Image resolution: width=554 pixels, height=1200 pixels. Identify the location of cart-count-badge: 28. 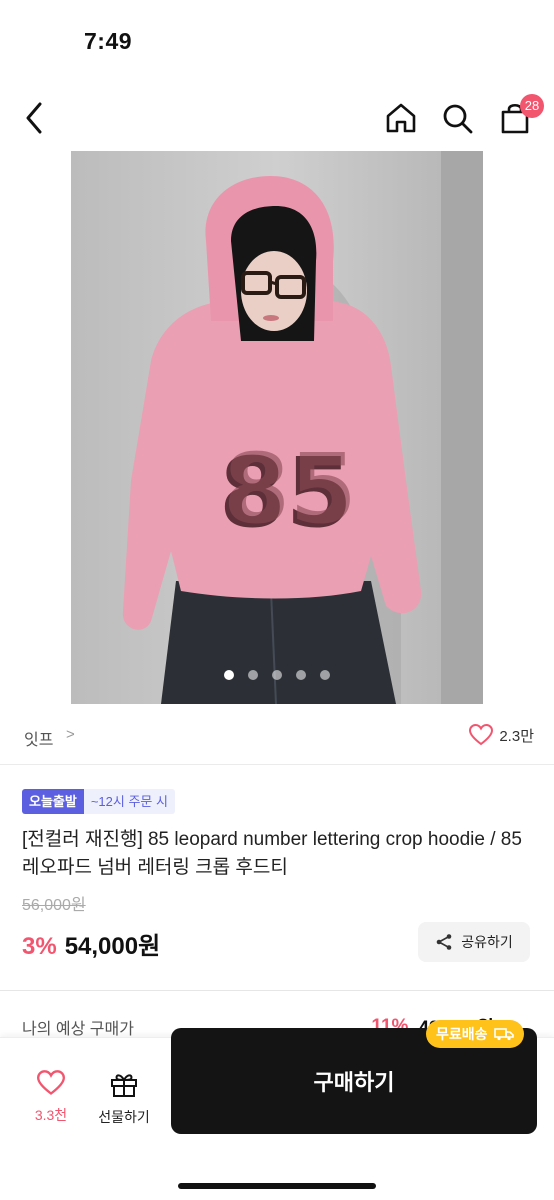
(532, 106).